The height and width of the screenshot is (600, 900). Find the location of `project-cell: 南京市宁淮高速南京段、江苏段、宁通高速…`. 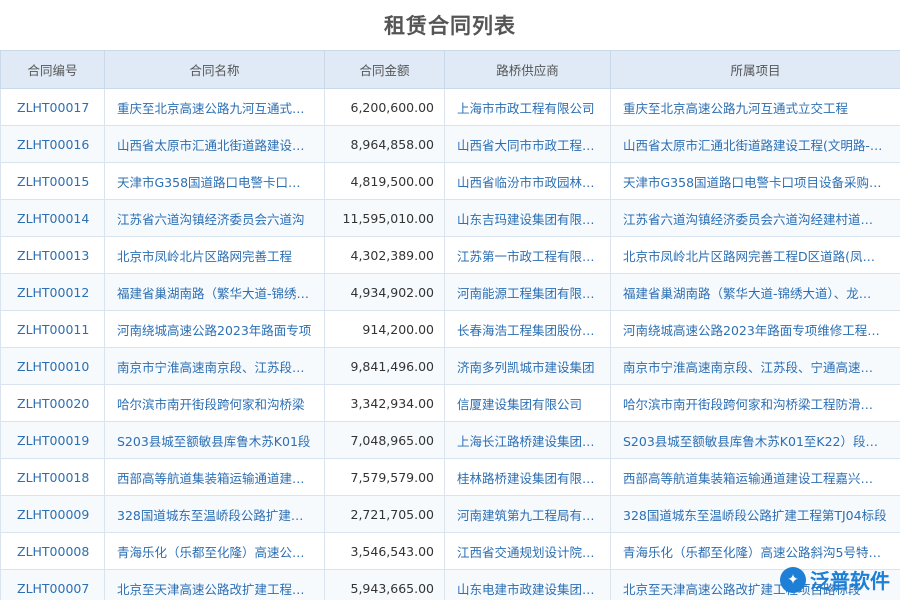

project-cell: 南京市宁淮高速南京段、江苏段、宁通高速… is located at coordinates (755, 366).